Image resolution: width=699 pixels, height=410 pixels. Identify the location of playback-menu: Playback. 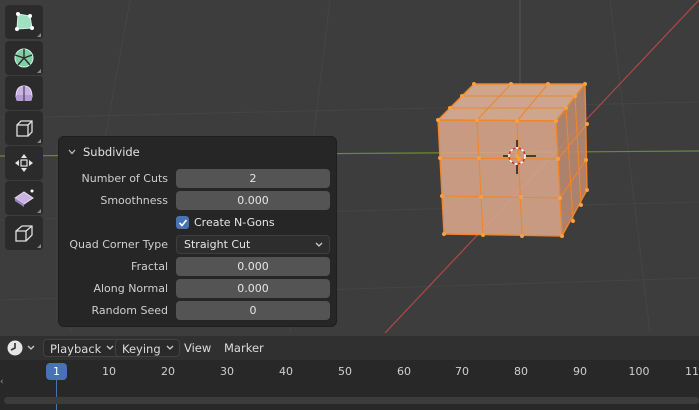
(82, 348).